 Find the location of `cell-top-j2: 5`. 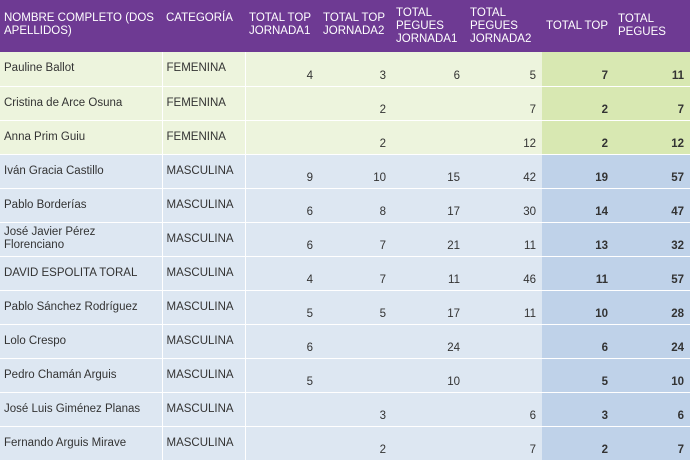

cell-top-j2: 5 is located at coordinates (355, 307).